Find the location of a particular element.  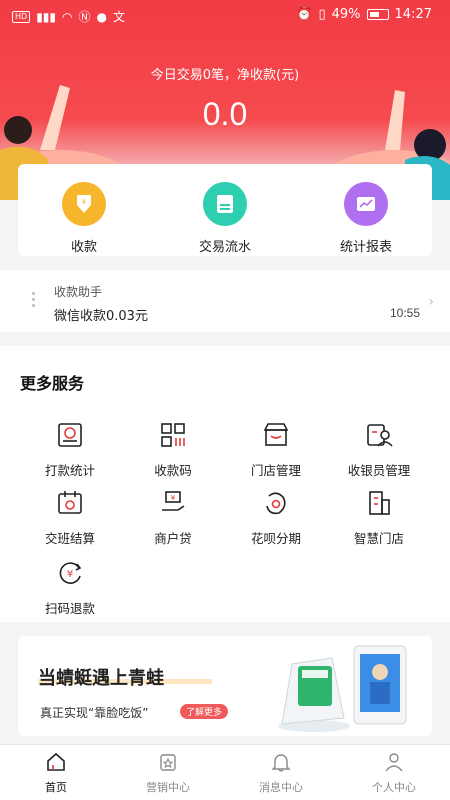

nfc-icon: Ⓝ is located at coordinates (84, 17).